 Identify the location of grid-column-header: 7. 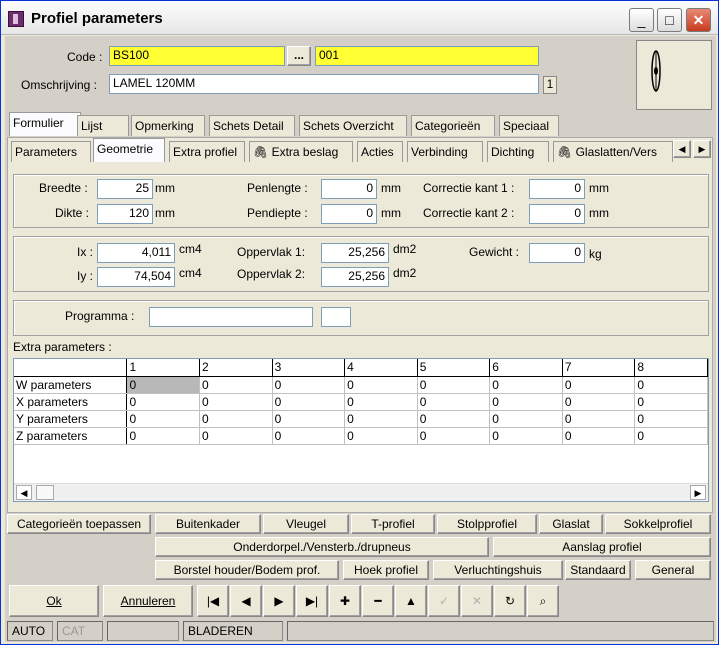
(599, 368).